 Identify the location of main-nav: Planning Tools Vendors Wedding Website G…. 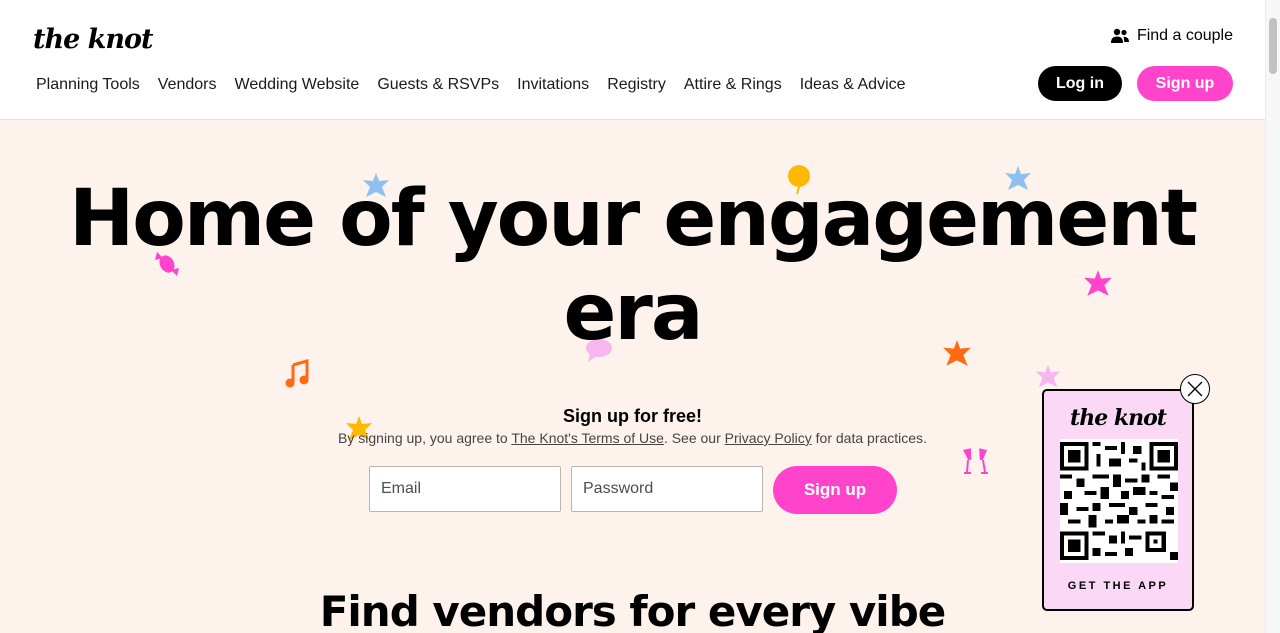
(480, 85).